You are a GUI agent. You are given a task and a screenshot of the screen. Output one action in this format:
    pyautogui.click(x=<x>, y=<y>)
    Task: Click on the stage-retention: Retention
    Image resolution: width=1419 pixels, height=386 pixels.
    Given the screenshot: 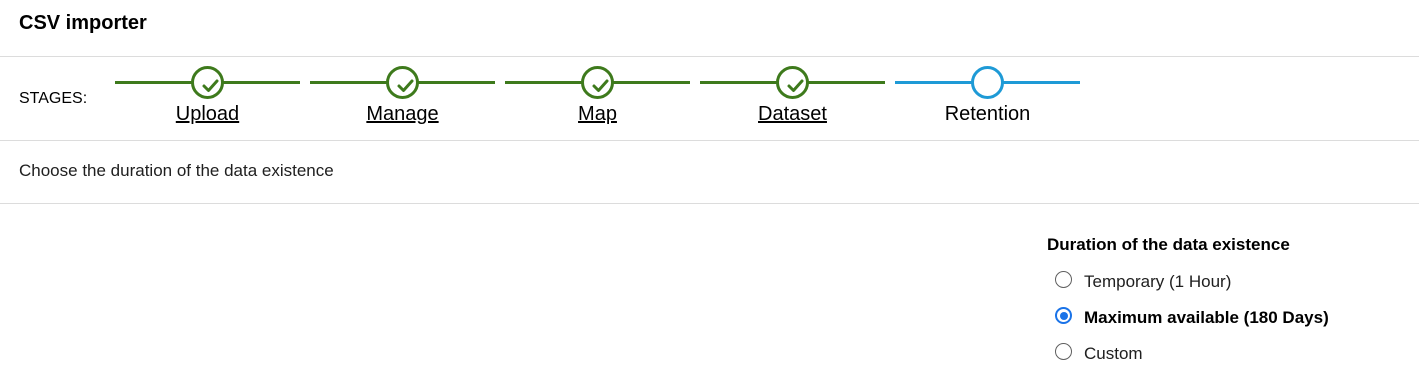 What is the action you would take?
    pyautogui.click(x=987, y=99)
    